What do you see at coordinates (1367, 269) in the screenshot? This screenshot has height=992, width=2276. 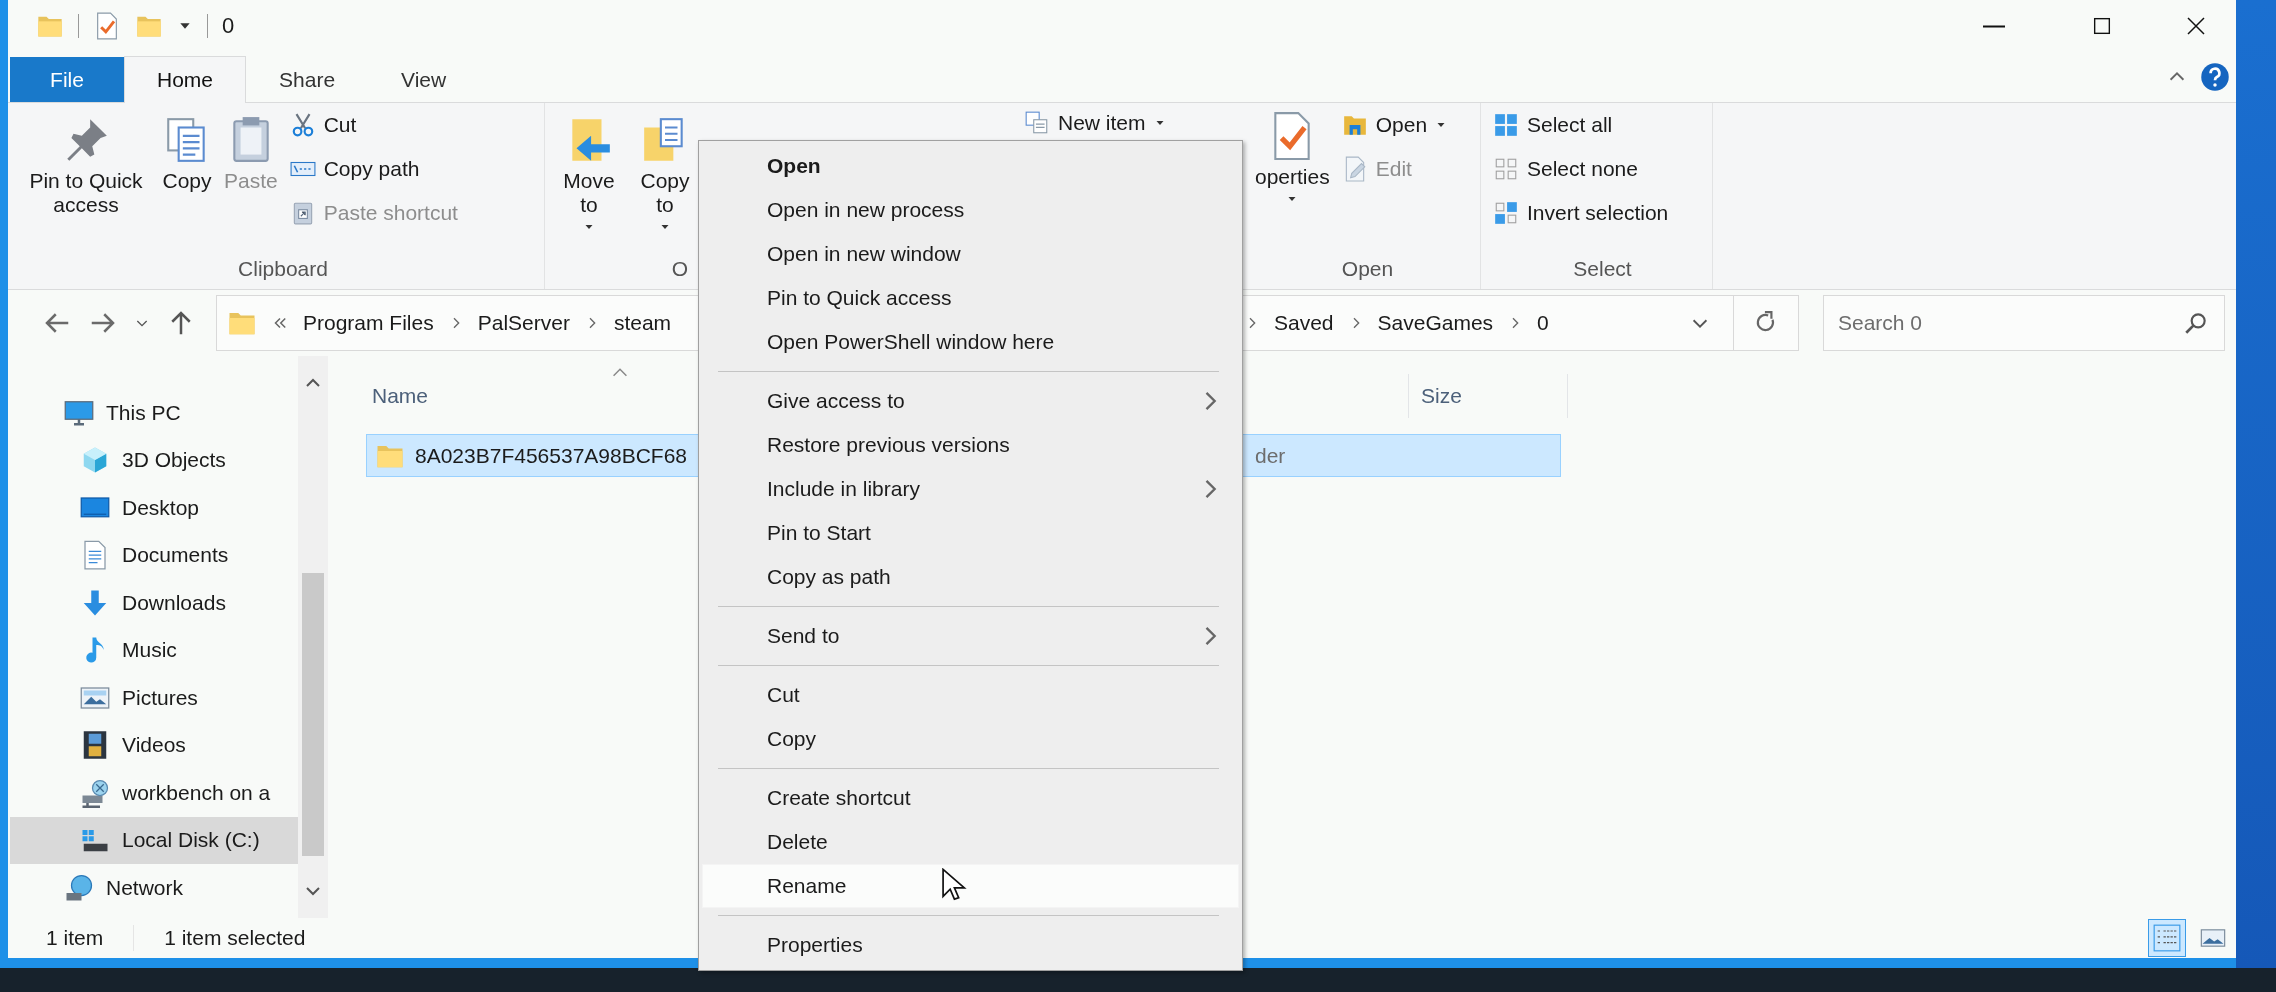 I see `group-label: Open` at bounding box center [1367, 269].